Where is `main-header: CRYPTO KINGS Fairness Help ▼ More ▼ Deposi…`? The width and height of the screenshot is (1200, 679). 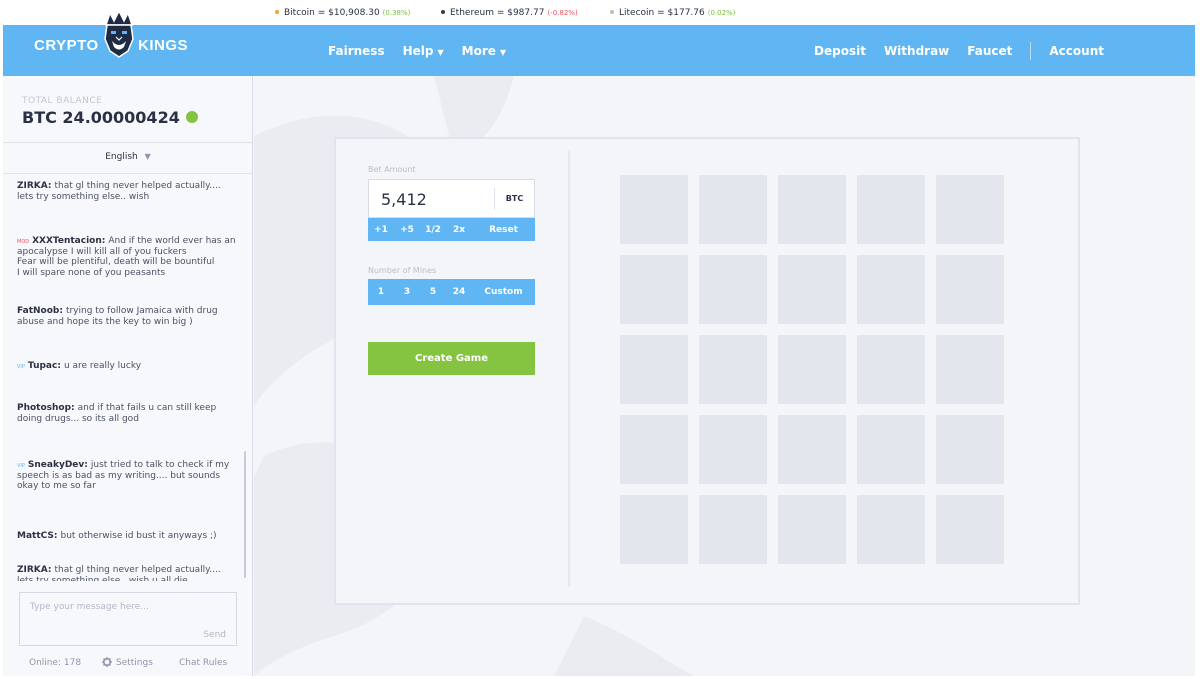 main-header: CRYPTO KINGS Fairness Help ▼ More ▼ Deposi… is located at coordinates (599, 43).